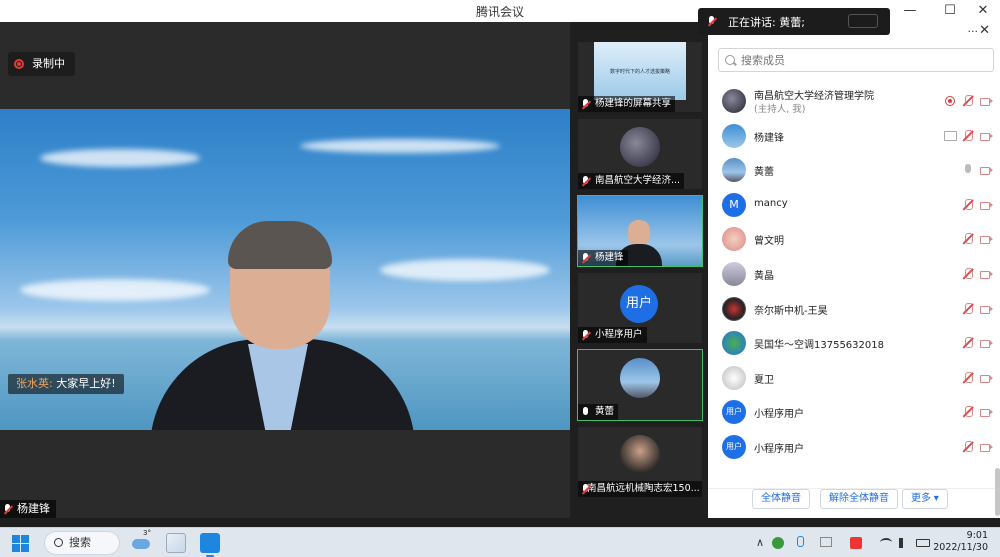 This screenshot has height=557, width=1000. I want to click on tray-overflow-icon: ∧, so click(760, 542).